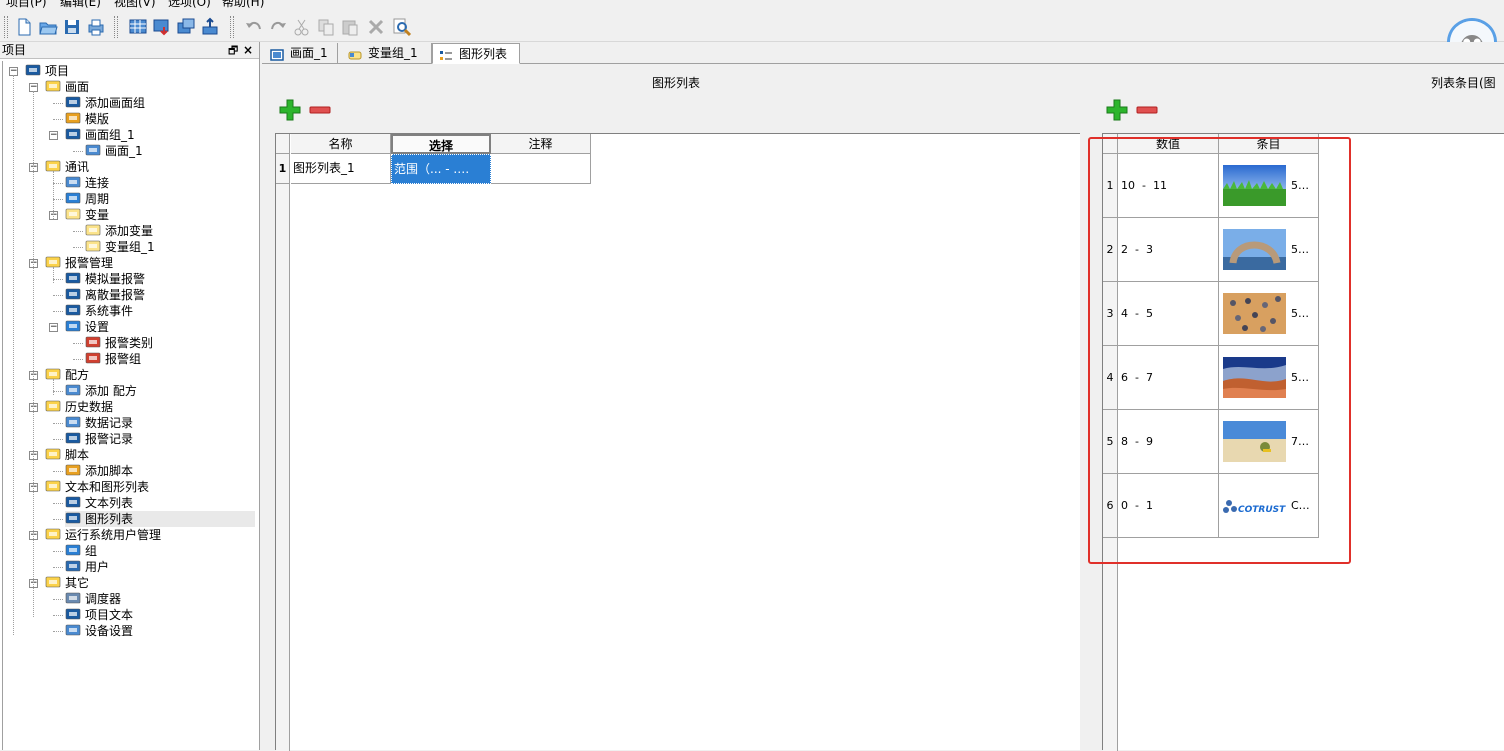 Image resolution: width=1504 pixels, height=751 pixels. I want to click on add-list-entry-button, so click(1117, 110).